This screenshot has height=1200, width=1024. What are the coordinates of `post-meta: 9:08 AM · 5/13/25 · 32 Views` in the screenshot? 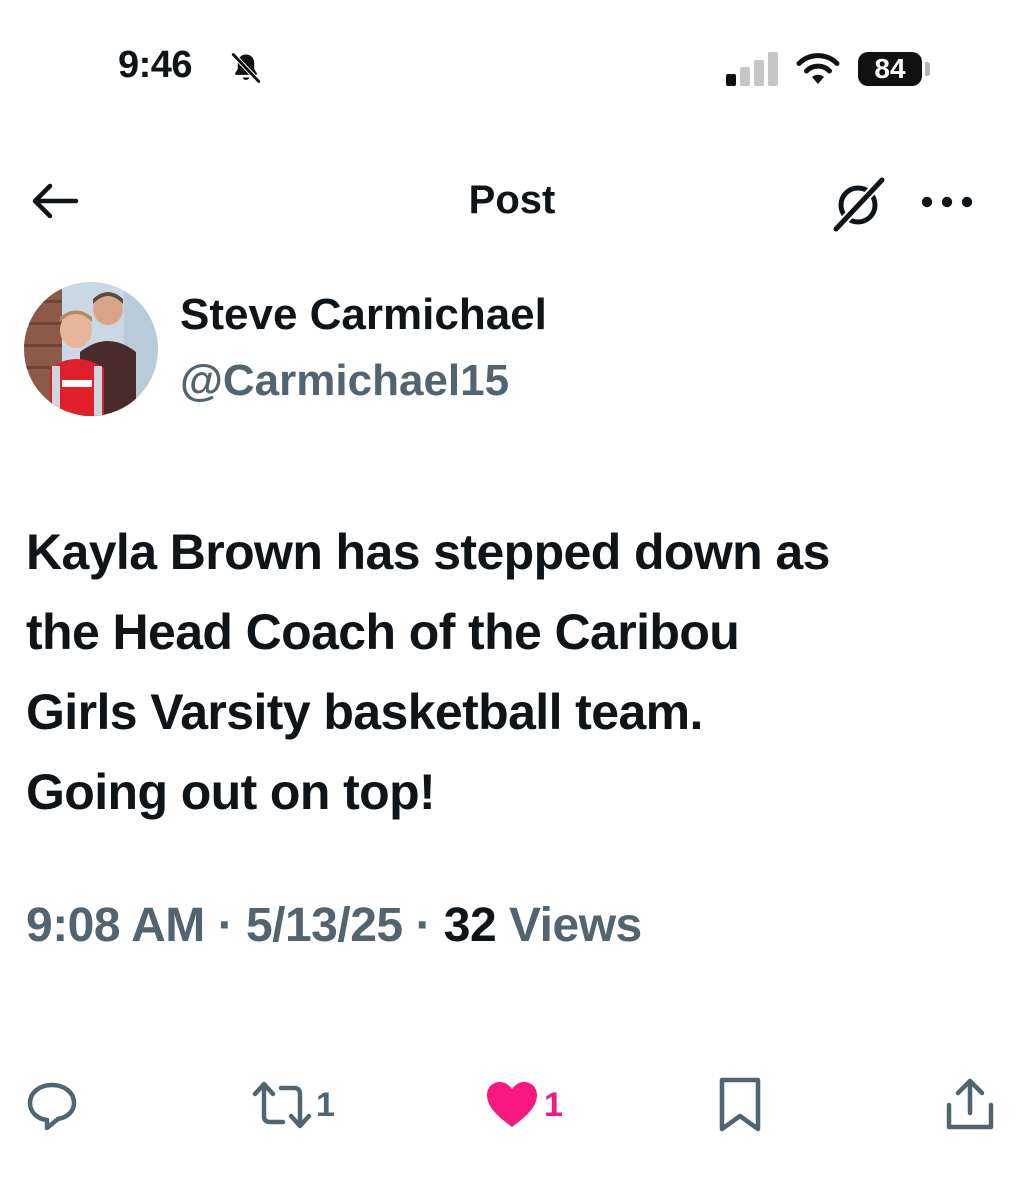 It's located at (334, 925).